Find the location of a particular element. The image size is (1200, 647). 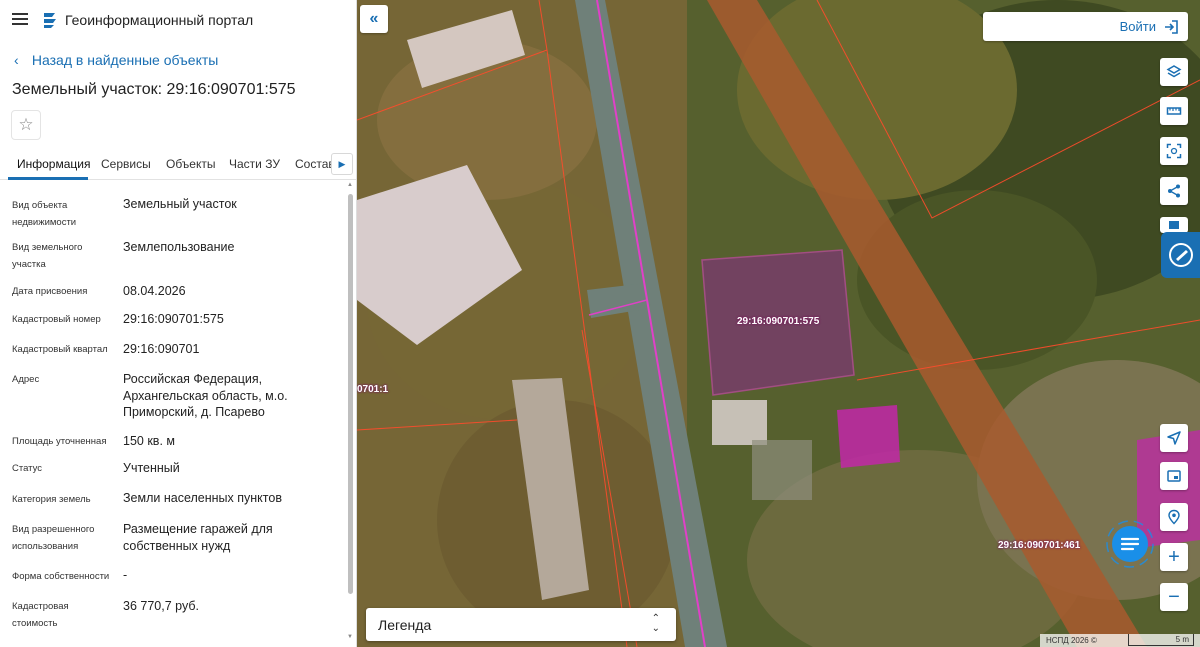

property-label: Категория земель is located at coordinates (51, 499).